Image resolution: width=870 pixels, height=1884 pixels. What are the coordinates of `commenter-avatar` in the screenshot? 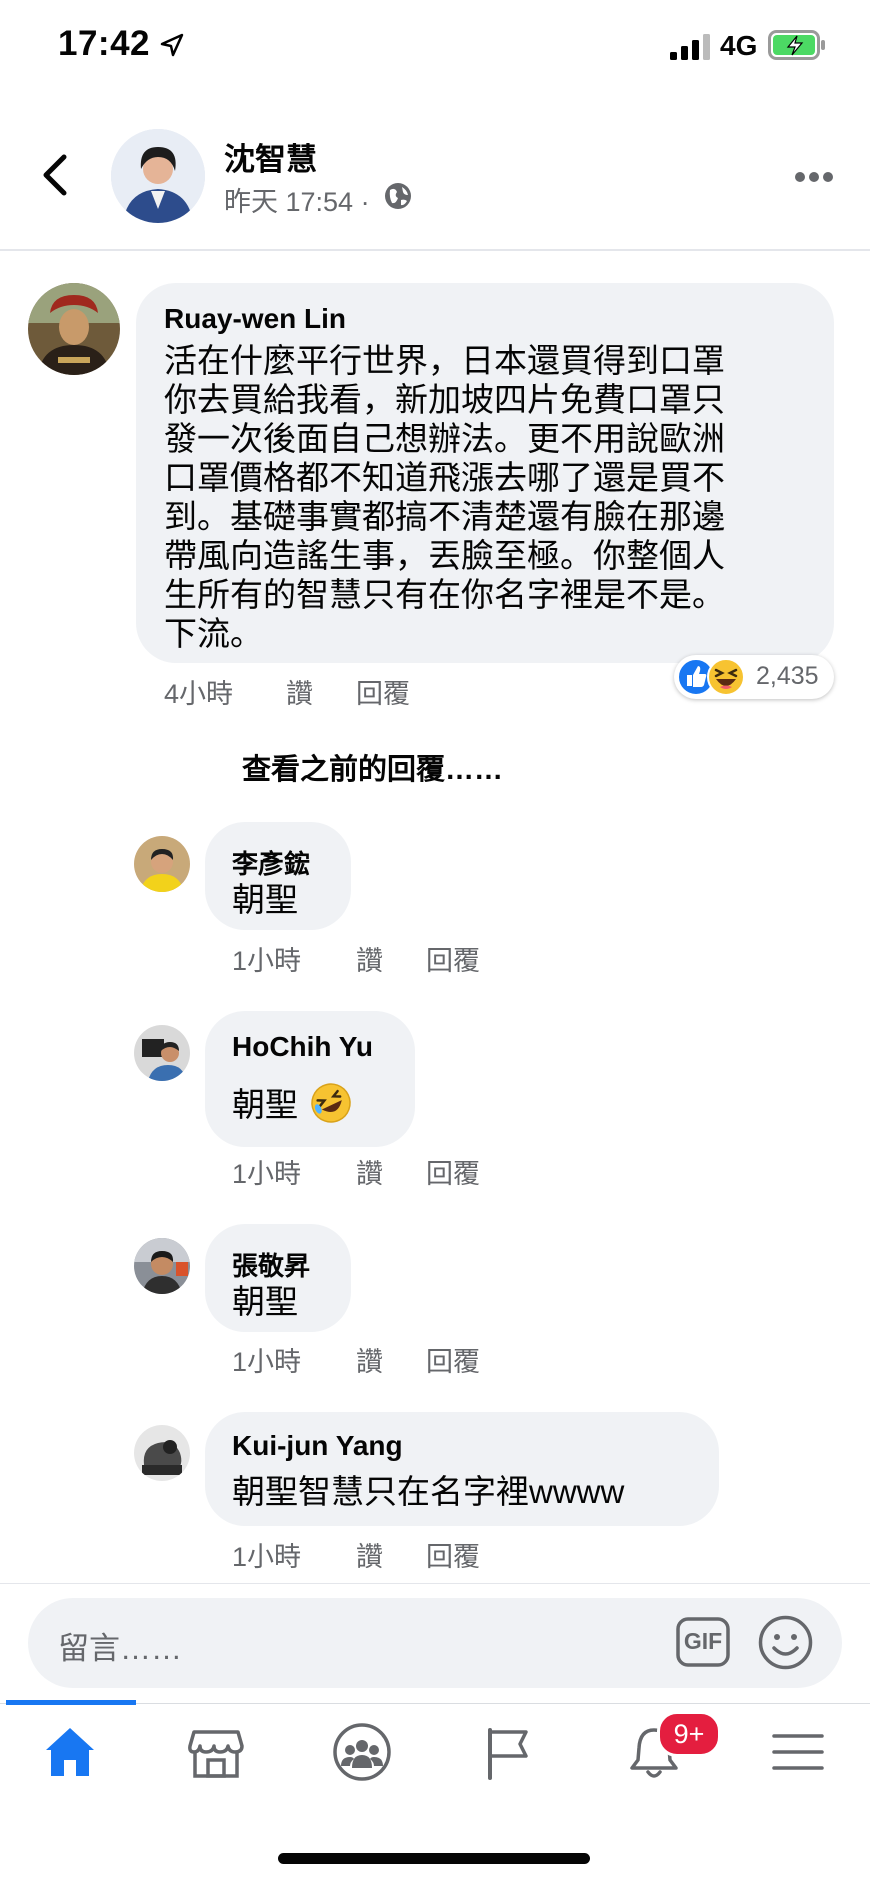 It's located at (74, 329).